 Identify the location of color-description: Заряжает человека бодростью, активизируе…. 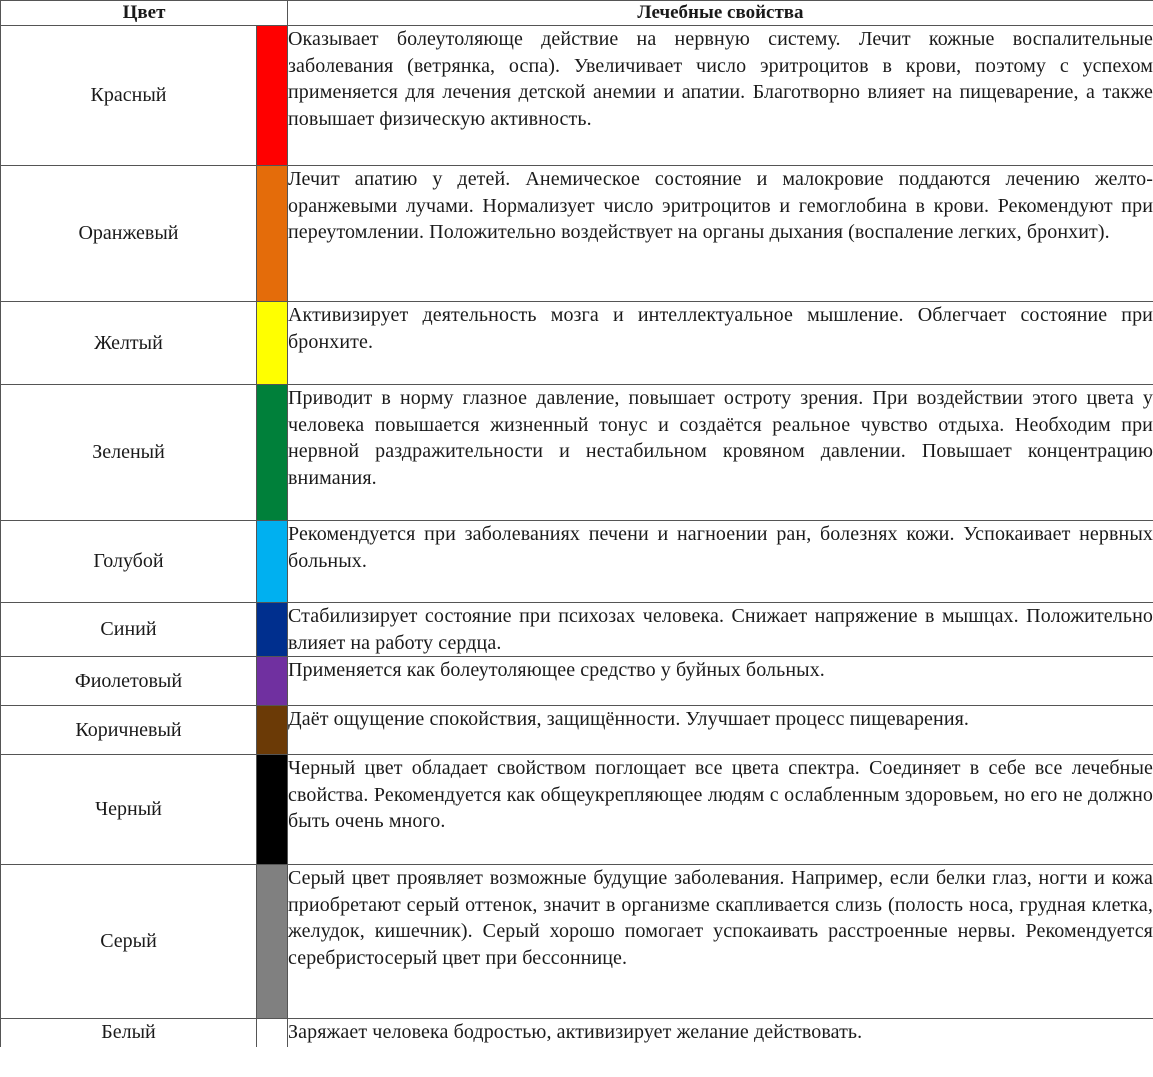
(720, 1032).